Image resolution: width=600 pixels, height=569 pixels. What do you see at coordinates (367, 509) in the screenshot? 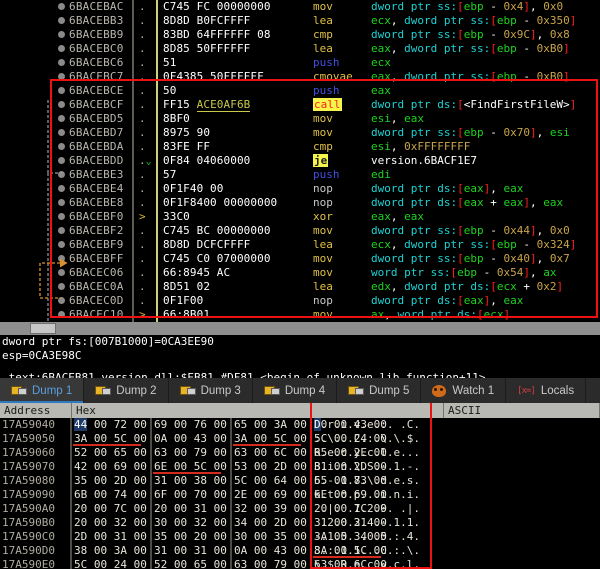
I see `dump-ascii: .|. .1.2.9. .|.` at bounding box center [367, 509].